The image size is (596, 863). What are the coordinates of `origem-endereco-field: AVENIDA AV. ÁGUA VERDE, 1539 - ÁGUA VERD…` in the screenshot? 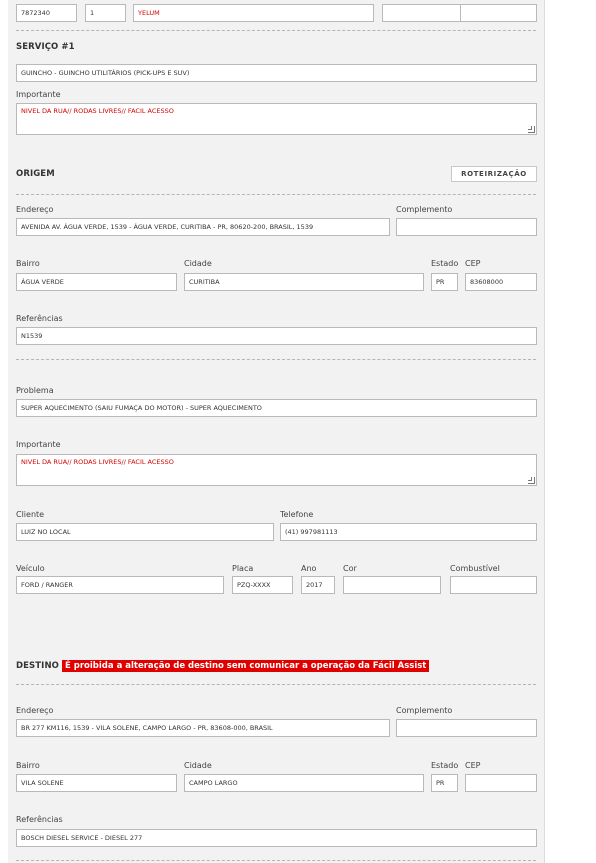 It's located at (203, 227).